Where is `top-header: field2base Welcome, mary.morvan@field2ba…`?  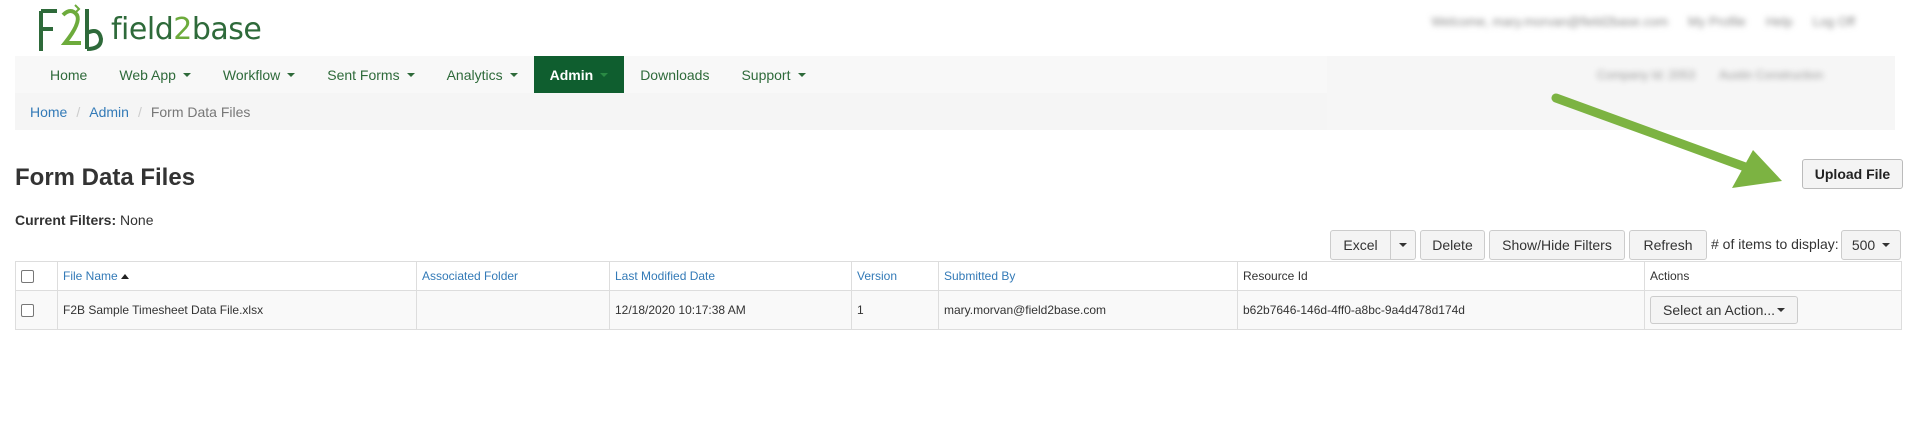 top-header: field2base Welcome, mary.morvan@field2ba… is located at coordinates (955, 29).